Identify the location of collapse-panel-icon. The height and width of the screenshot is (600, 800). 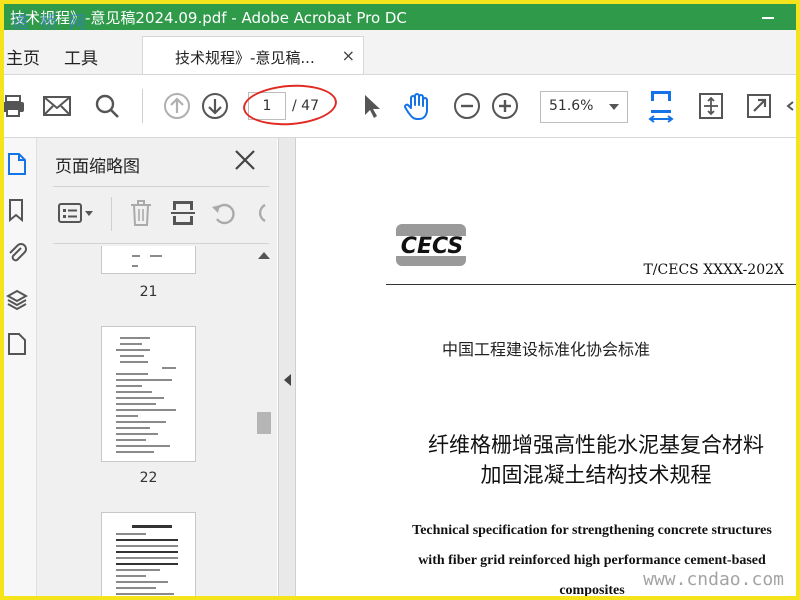
(287, 380).